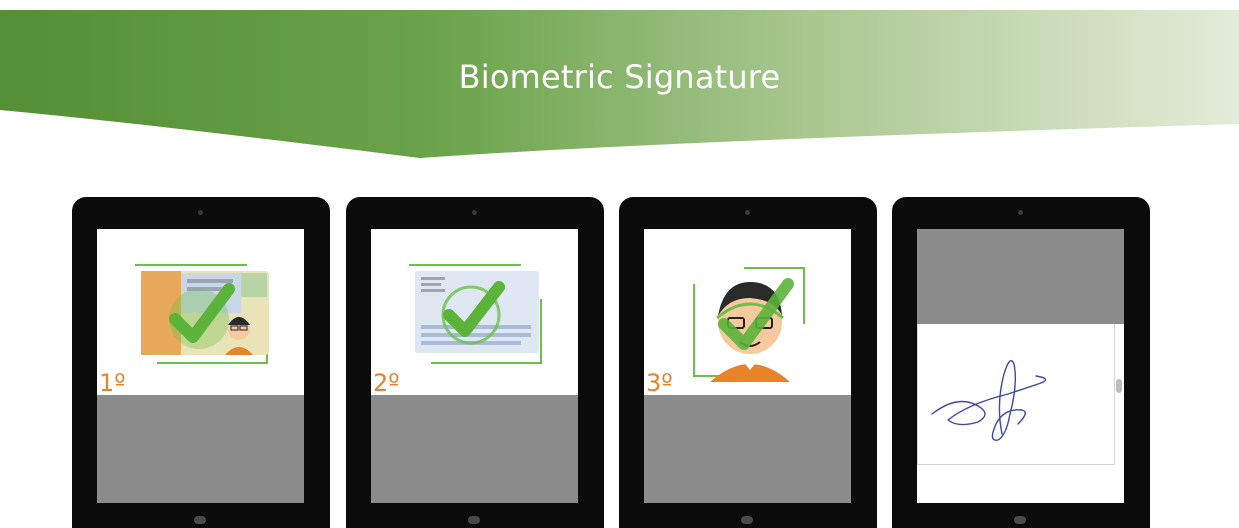  Describe the element at coordinates (619, 77) in the screenshot. I see `page-title: Biometric Signature` at that location.